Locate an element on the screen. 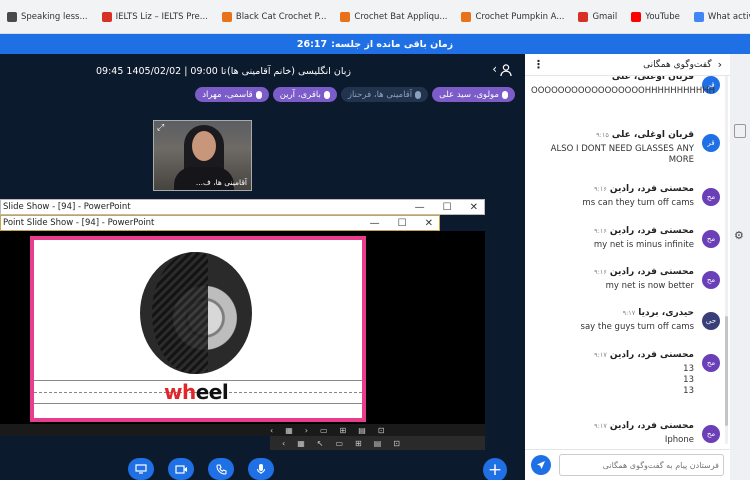  word-red-part: wh is located at coordinates (180, 392).